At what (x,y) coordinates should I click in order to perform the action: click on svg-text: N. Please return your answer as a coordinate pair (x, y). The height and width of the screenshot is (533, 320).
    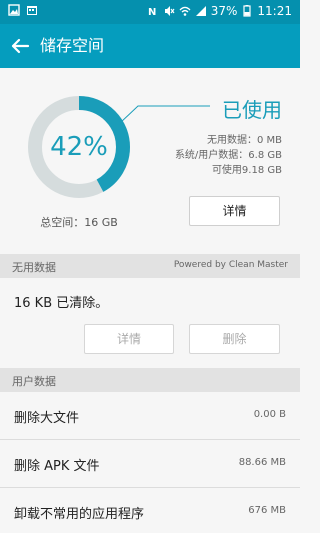
    Looking at the image, I should click on (152, 12).